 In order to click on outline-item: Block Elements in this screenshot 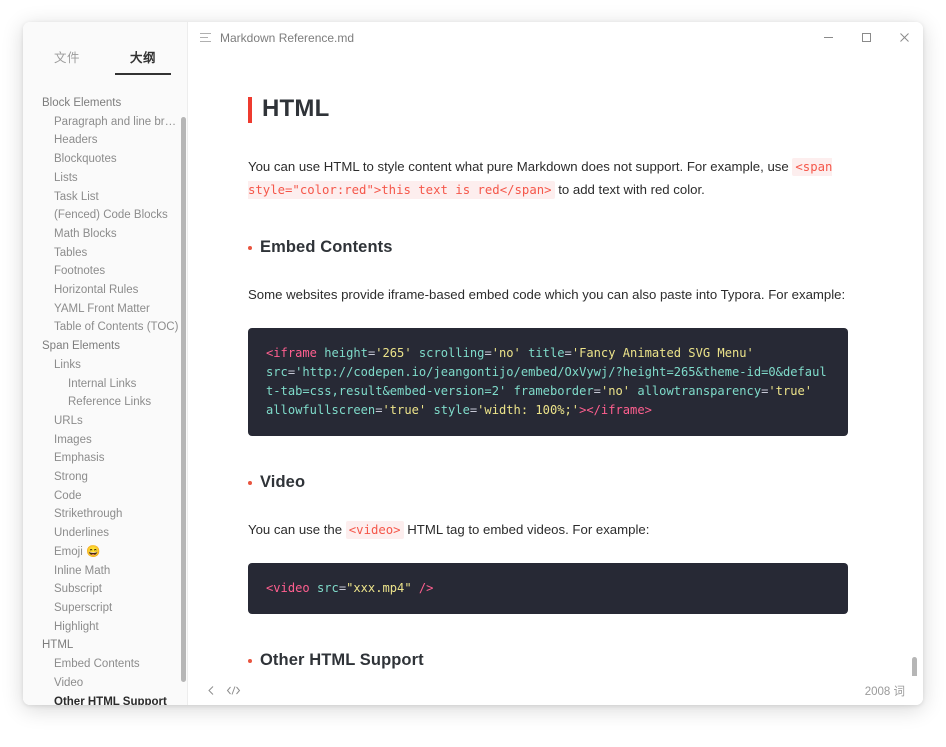, I will do `click(105, 103)`.